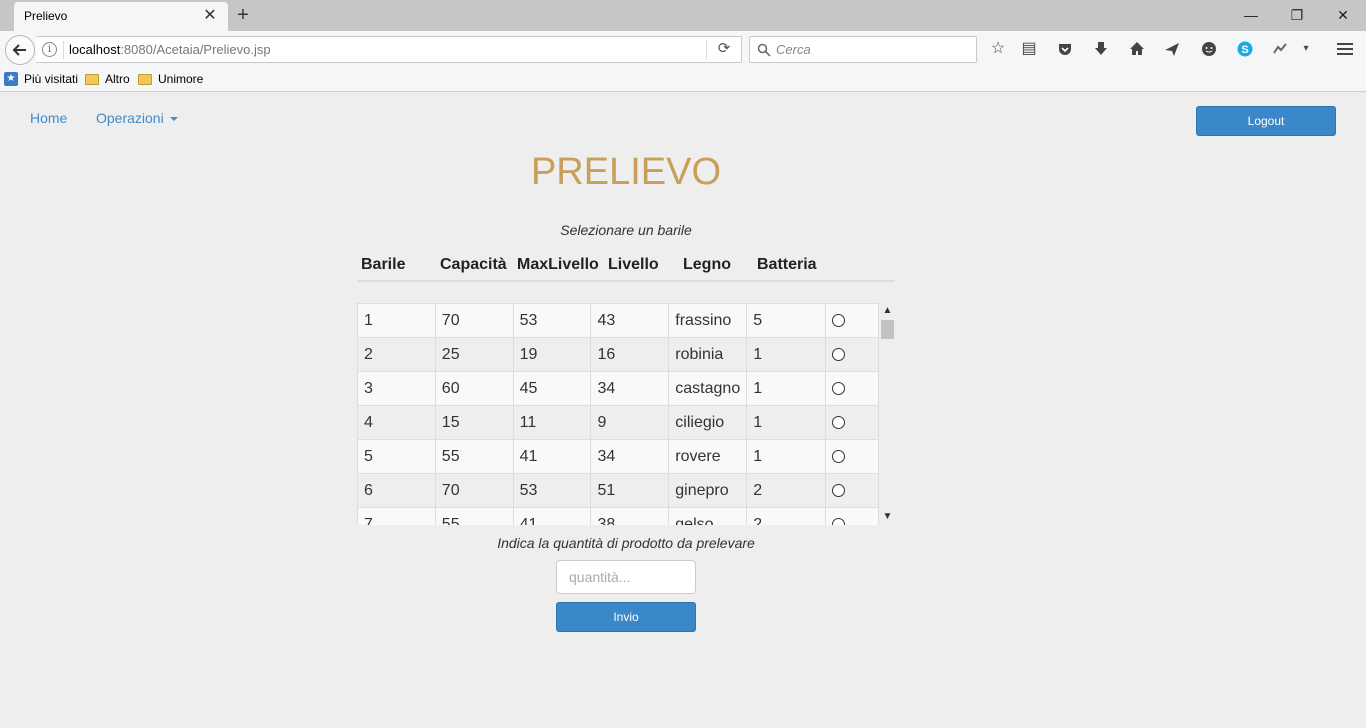  What do you see at coordinates (887, 414) in the screenshot?
I see `table-scrollbar: ▲ ▼` at bounding box center [887, 414].